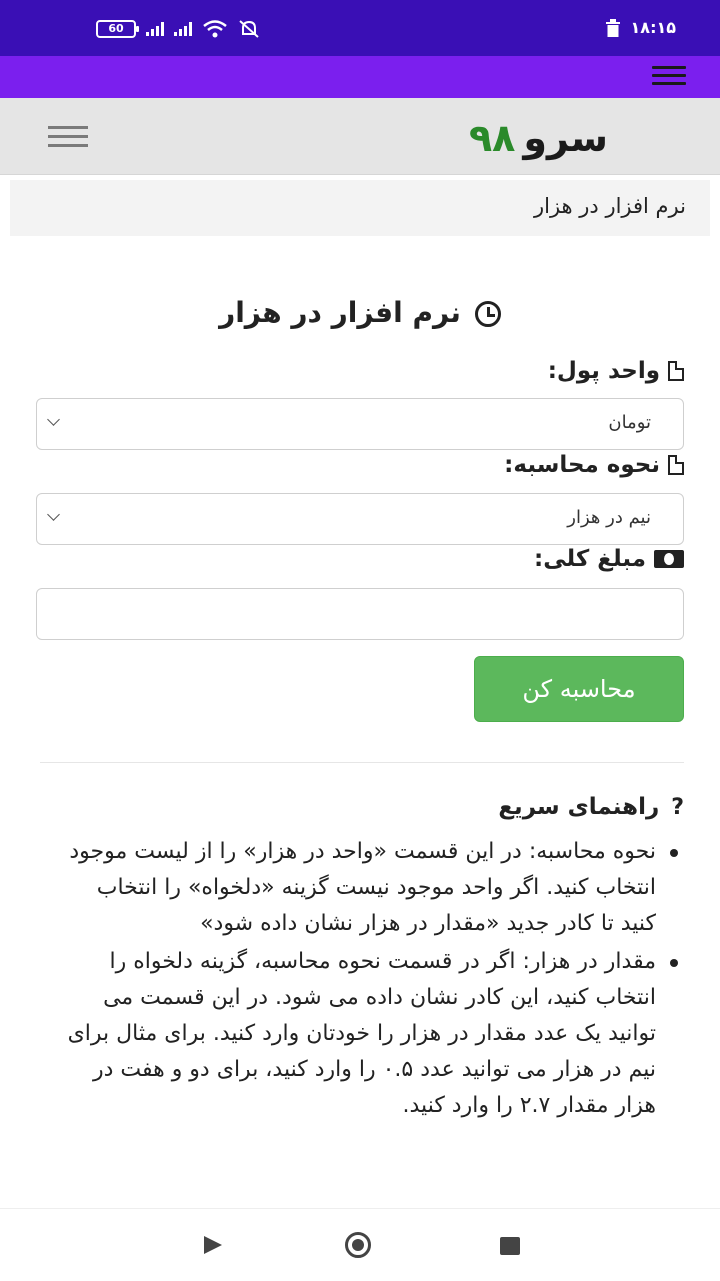 This screenshot has width=720, height=1281. Describe the element at coordinates (360, 77) in the screenshot. I see `app-bar` at that location.